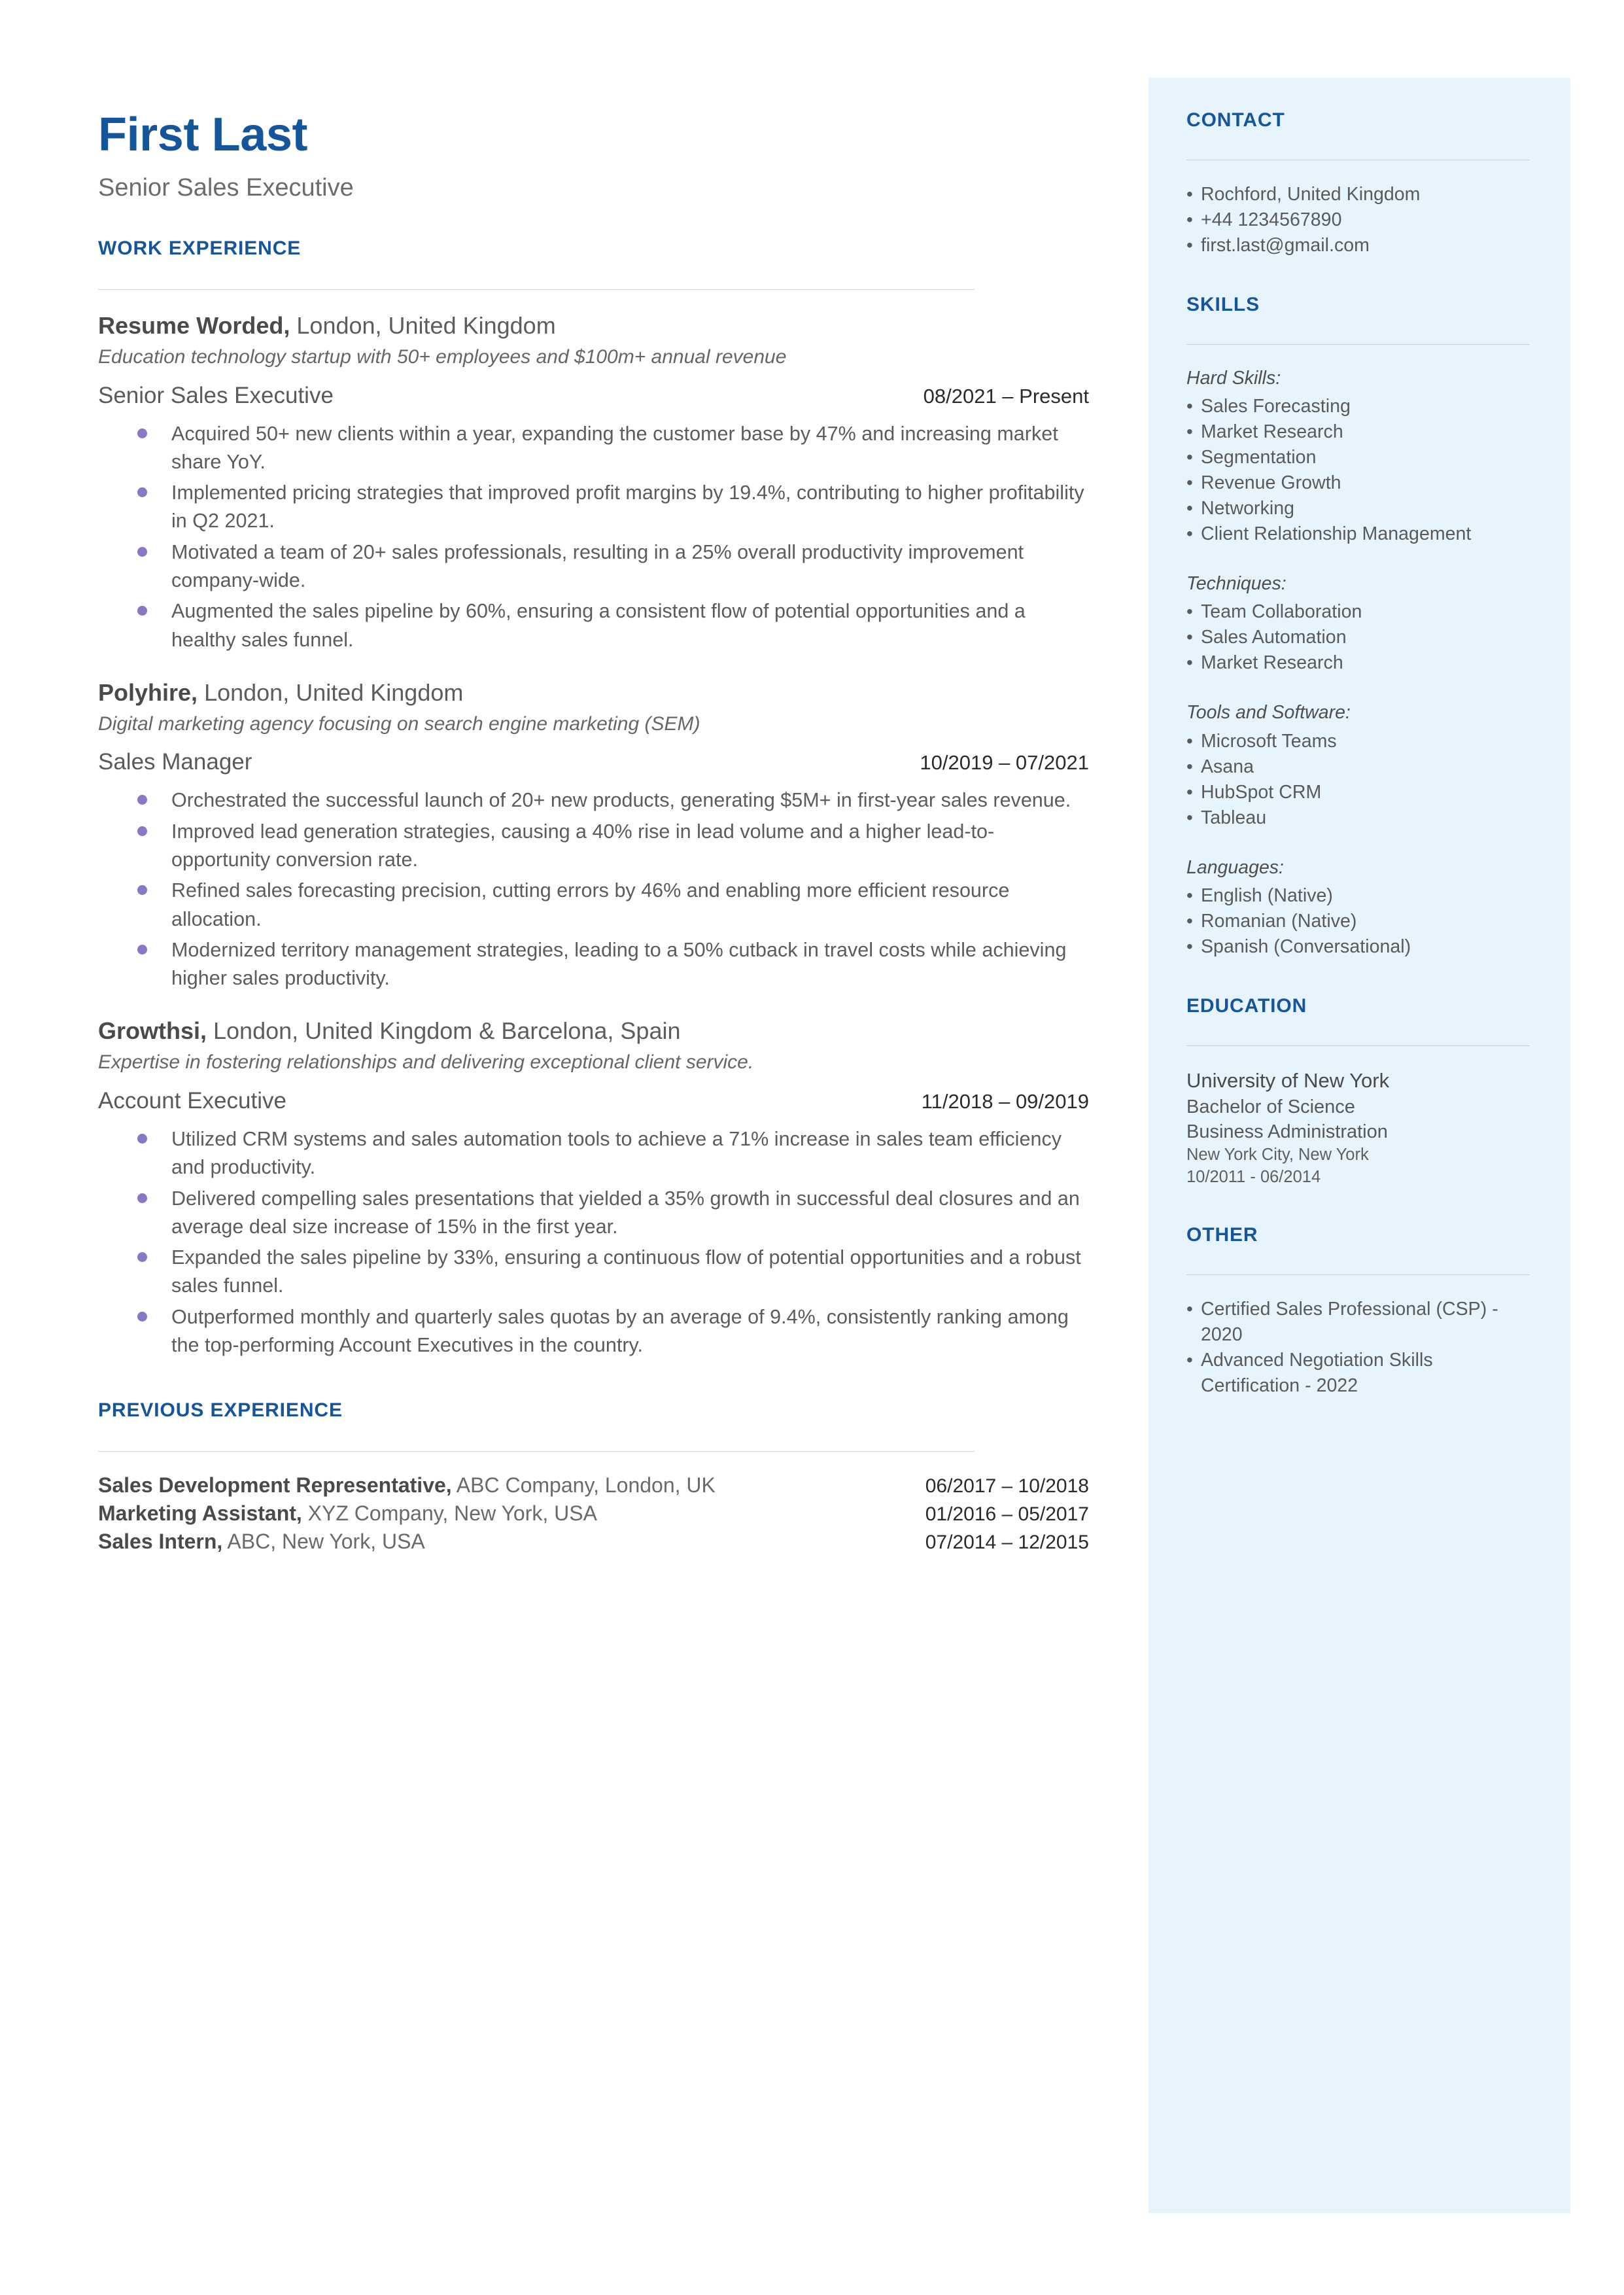 The width and height of the screenshot is (1624, 2295). Describe the element at coordinates (1287, 1131) in the screenshot. I see `education-field: Business Administration` at that location.